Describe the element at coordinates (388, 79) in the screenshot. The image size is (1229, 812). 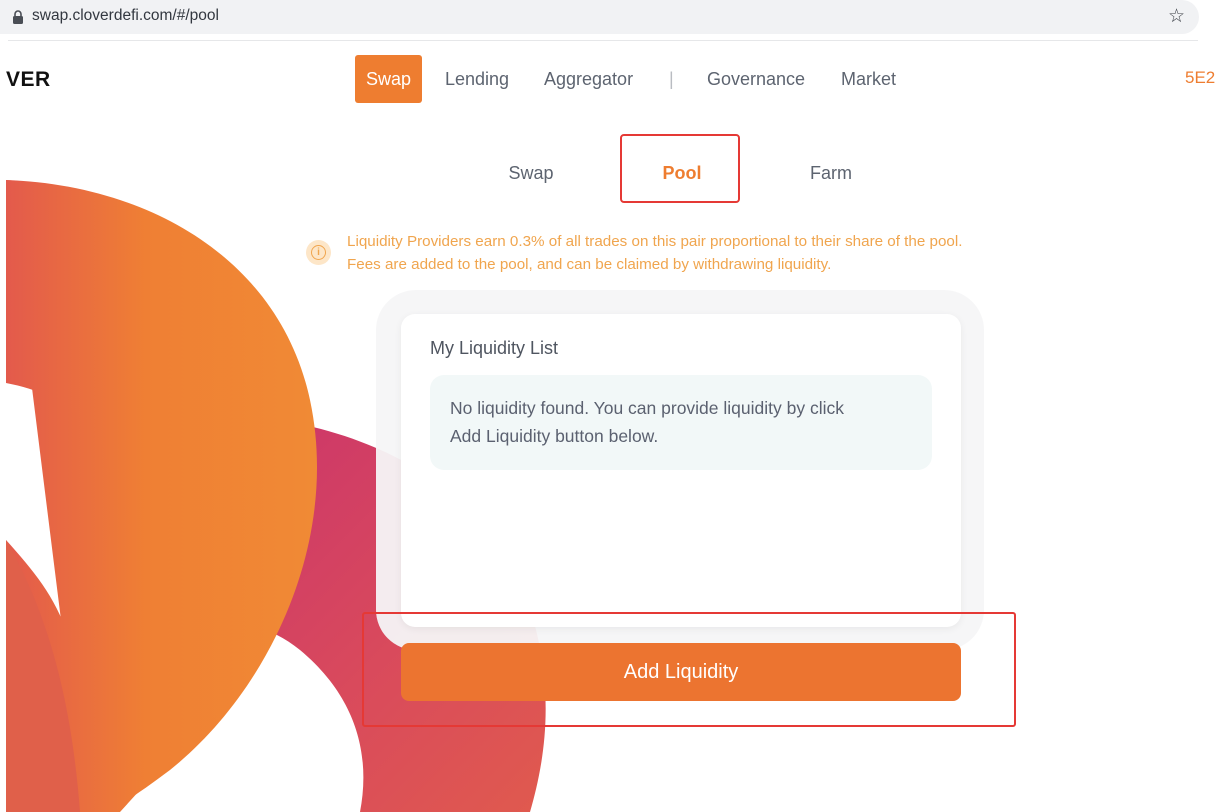
I see `nav-swap: Swap` at that location.